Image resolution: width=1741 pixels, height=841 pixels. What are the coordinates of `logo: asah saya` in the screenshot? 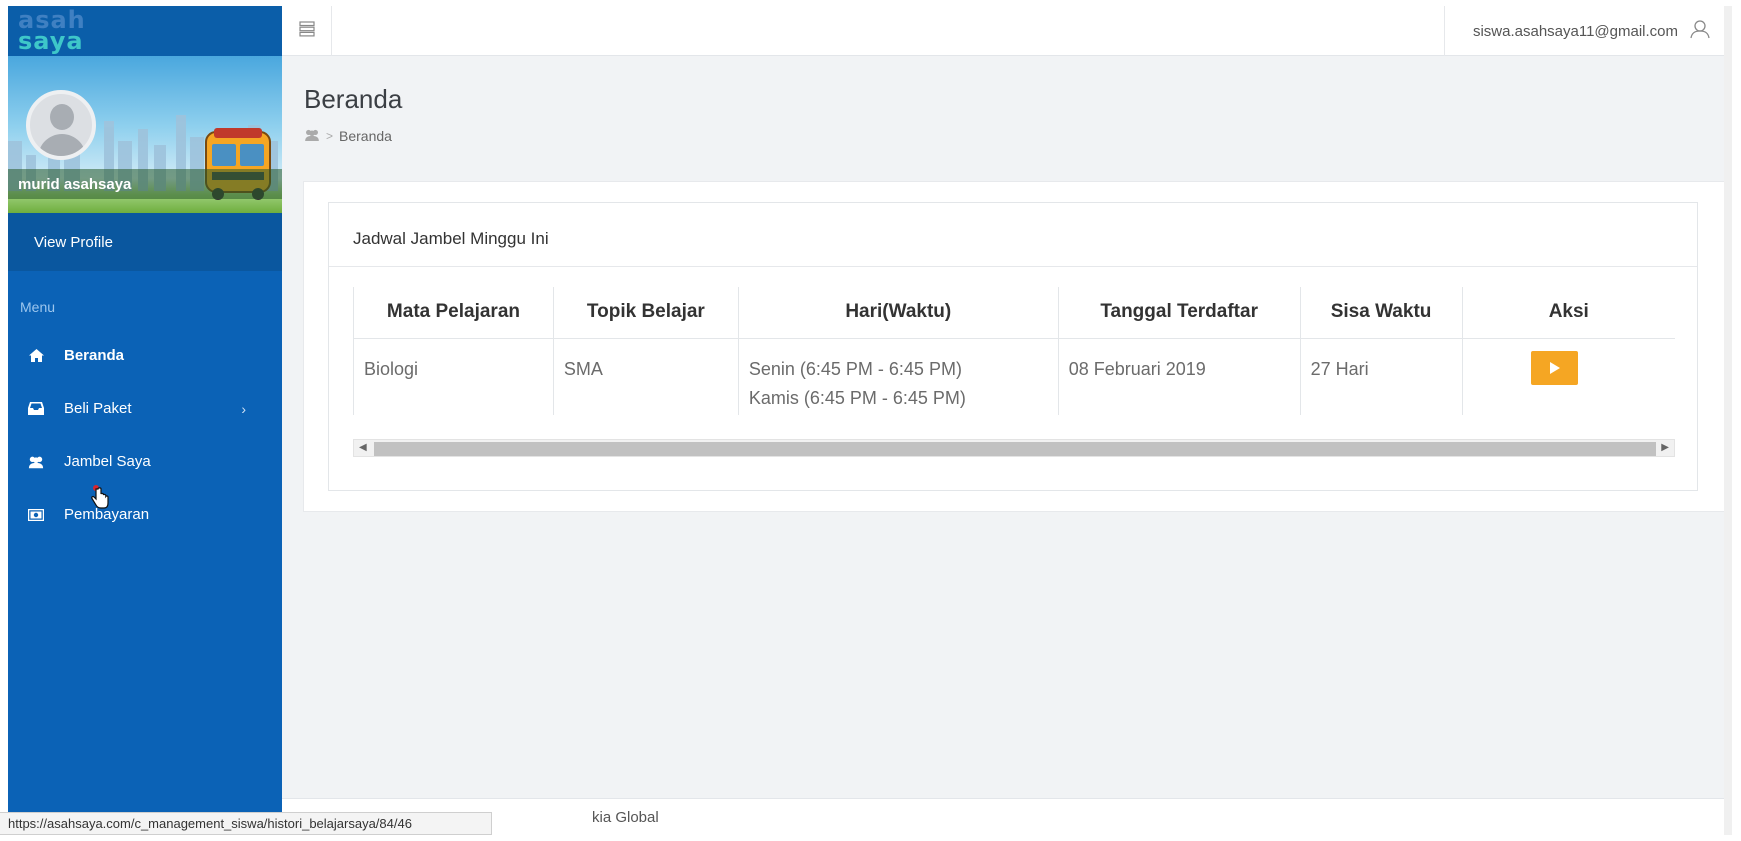 It's located at (145, 31).